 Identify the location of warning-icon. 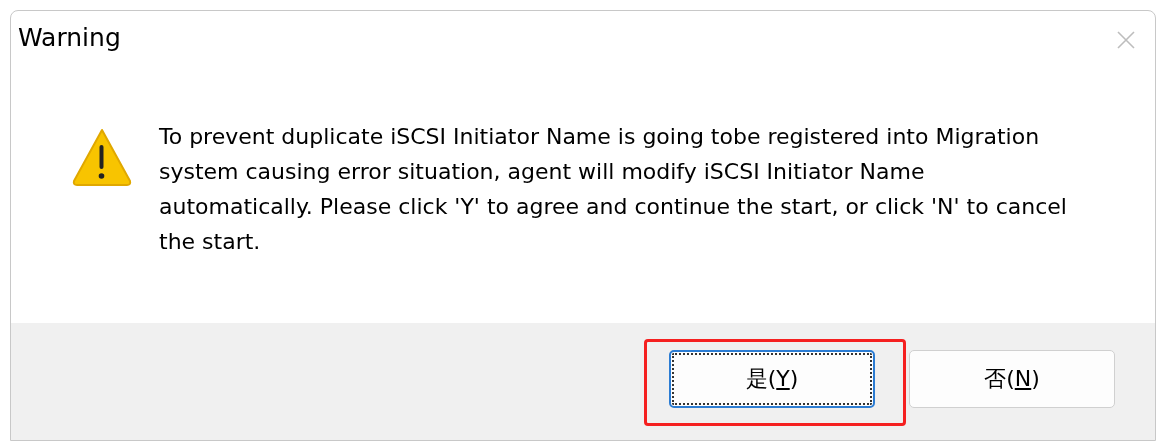
(102, 157).